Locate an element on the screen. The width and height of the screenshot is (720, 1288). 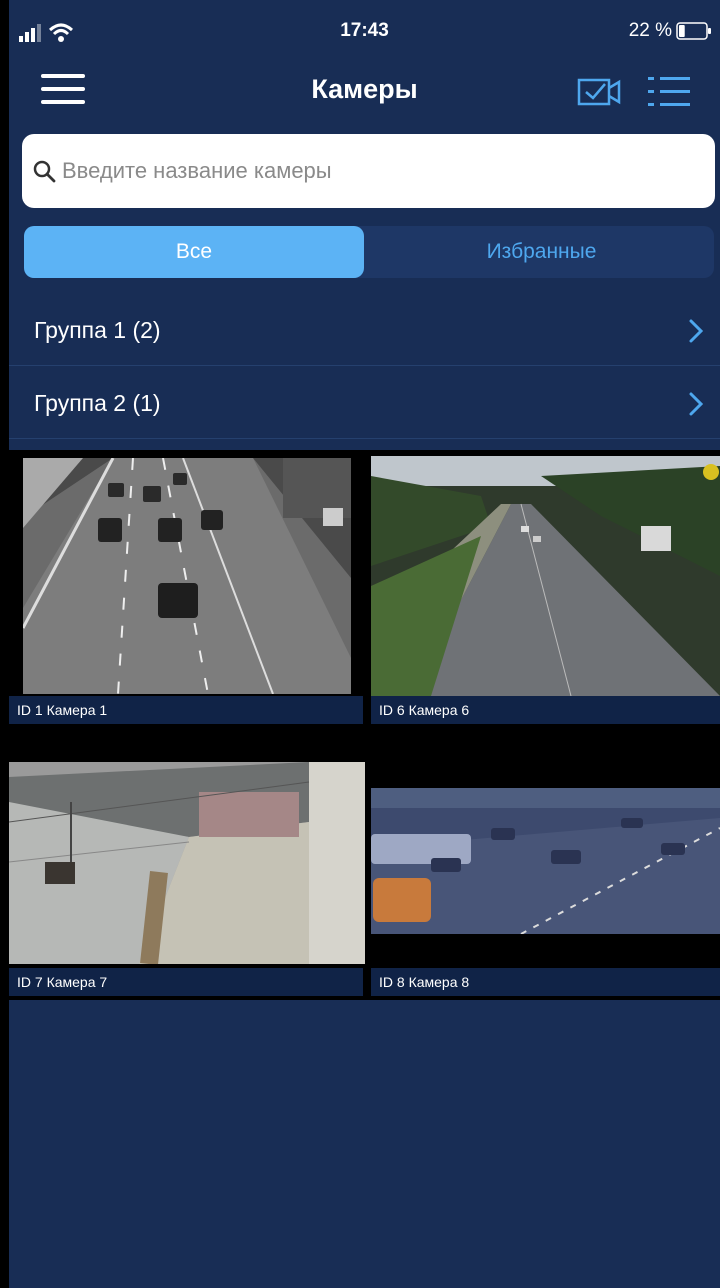
status-bar: 17:43 22 % is located at coordinates (364, 30).